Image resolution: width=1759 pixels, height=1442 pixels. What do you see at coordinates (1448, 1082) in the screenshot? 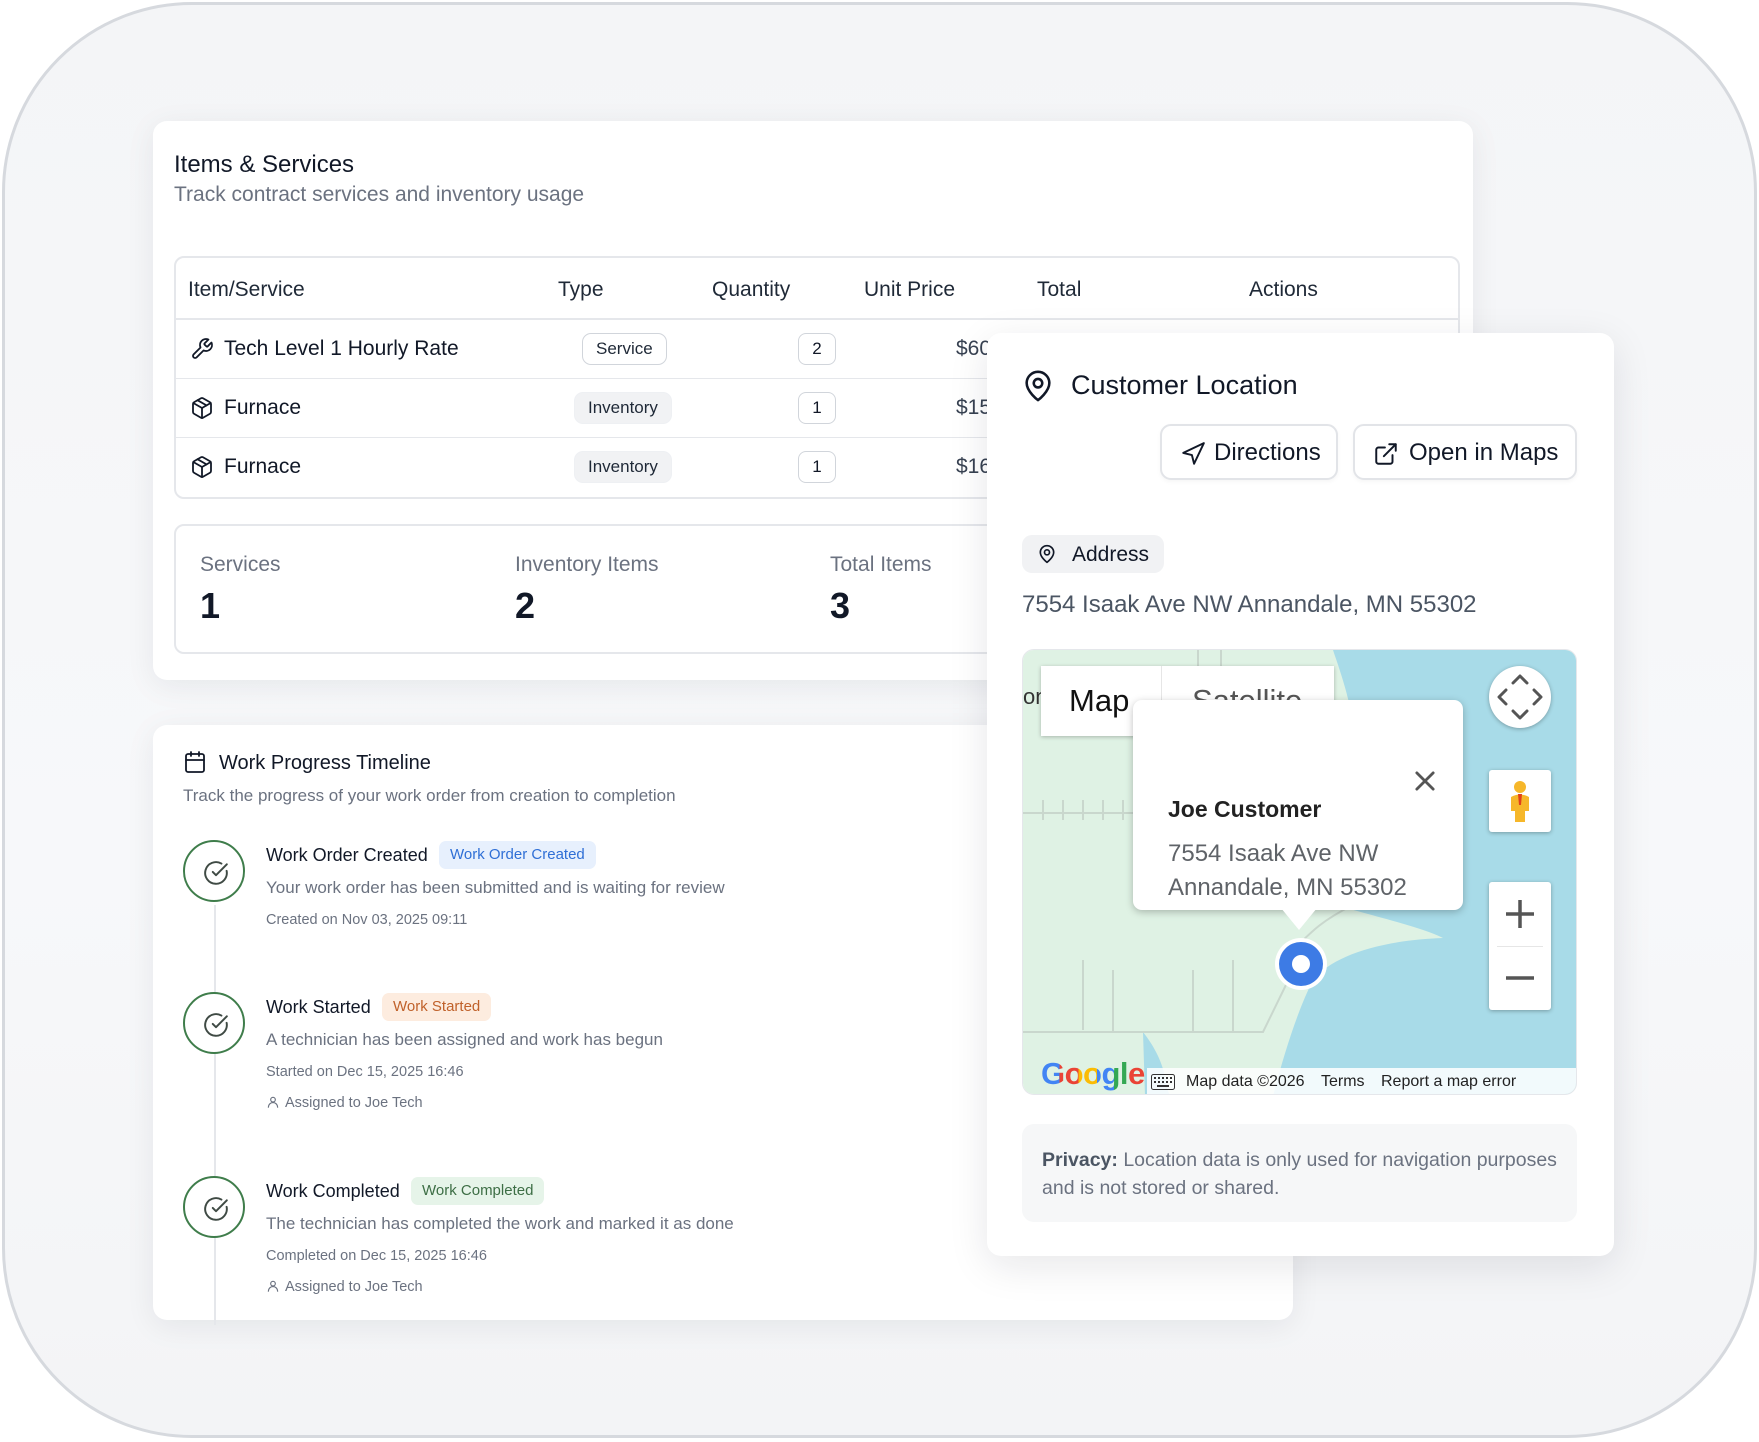
I see `report-map-error-link: Report a map error` at bounding box center [1448, 1082].